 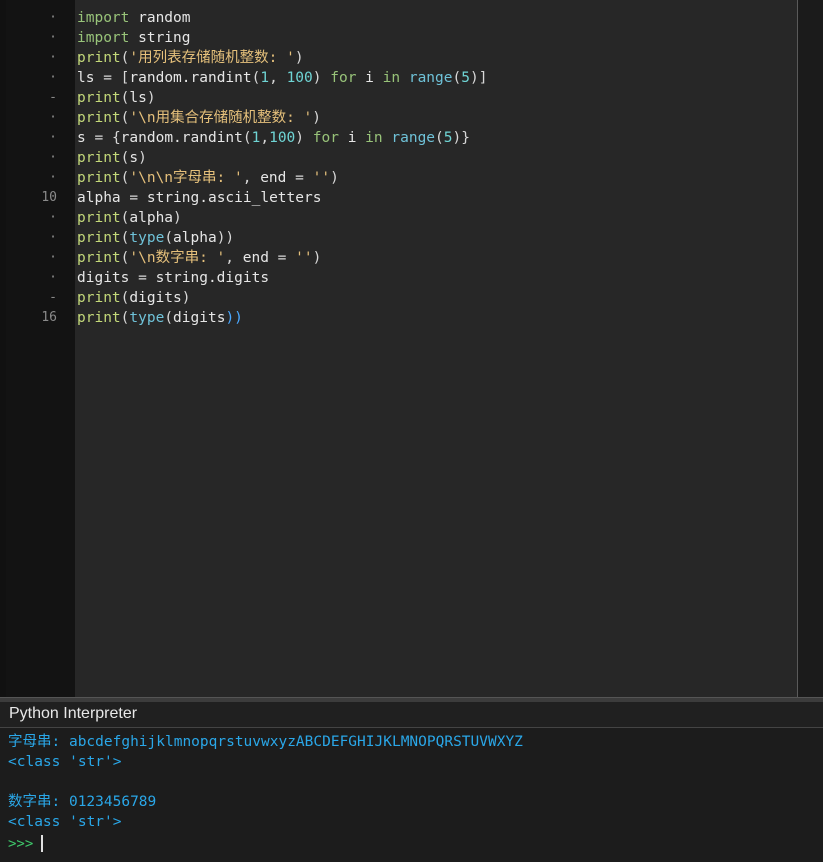 I want to click on code-token: '\n\n字母串: ', so click(x=186, y=178).